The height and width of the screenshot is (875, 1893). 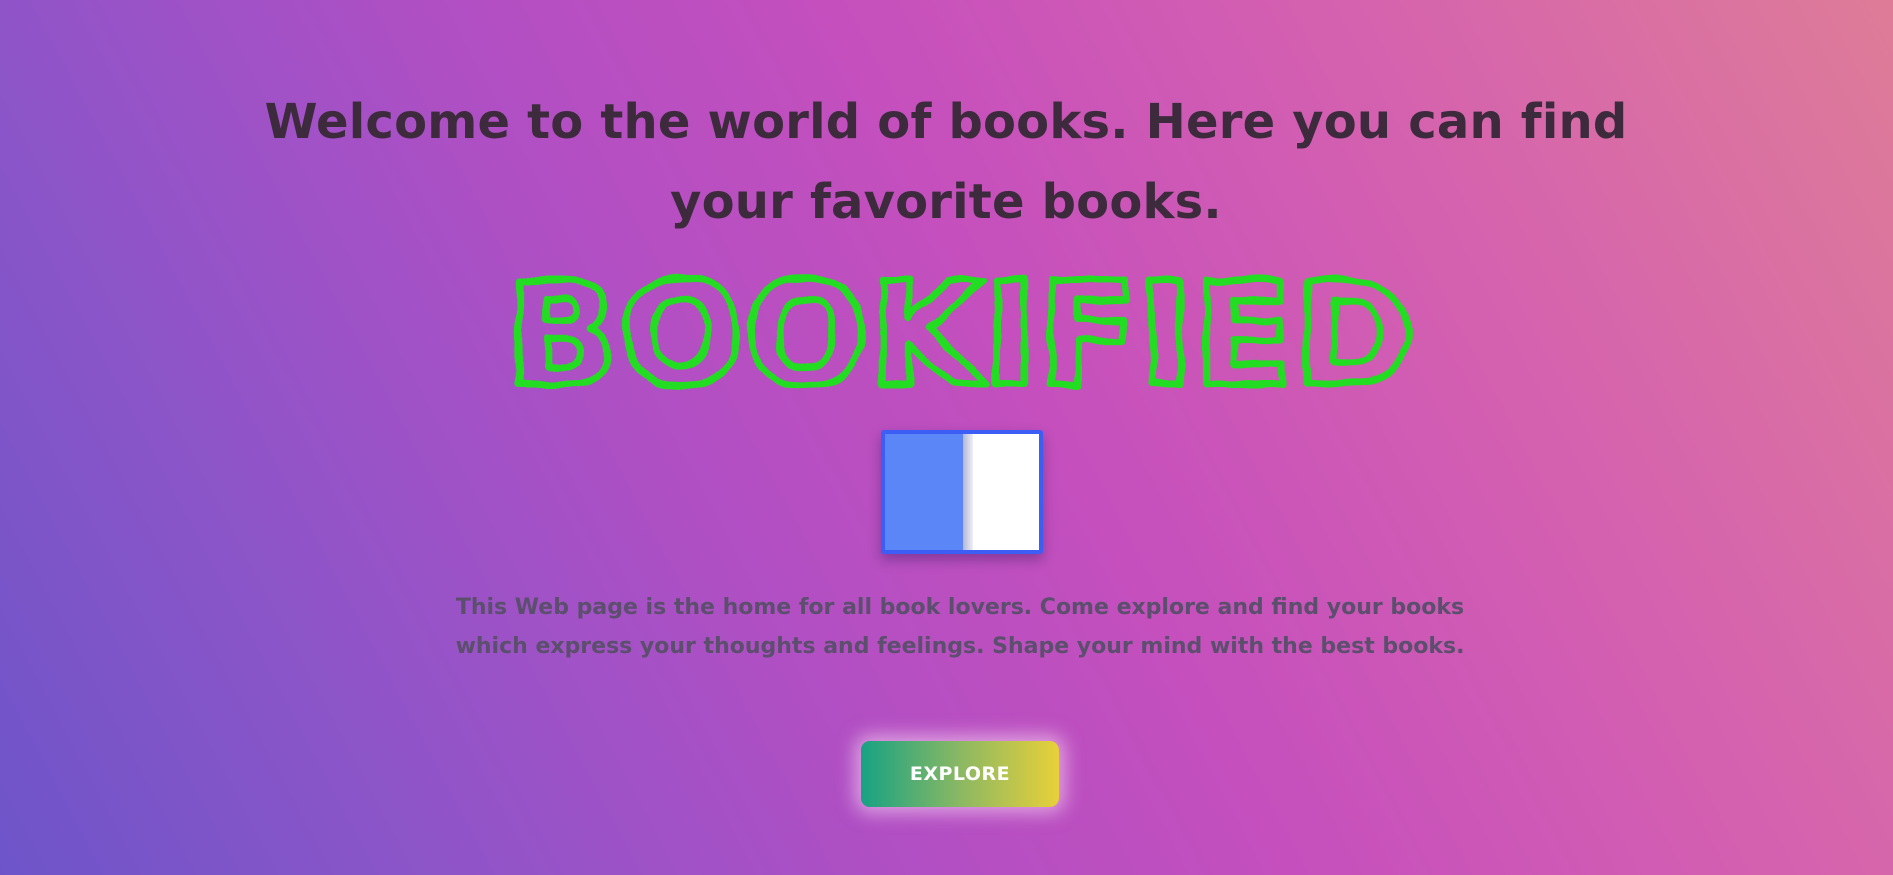 What do you see at coordinates (968, 492) in the screenshot?
I see `book-spine` at bounding box center [968, 492].